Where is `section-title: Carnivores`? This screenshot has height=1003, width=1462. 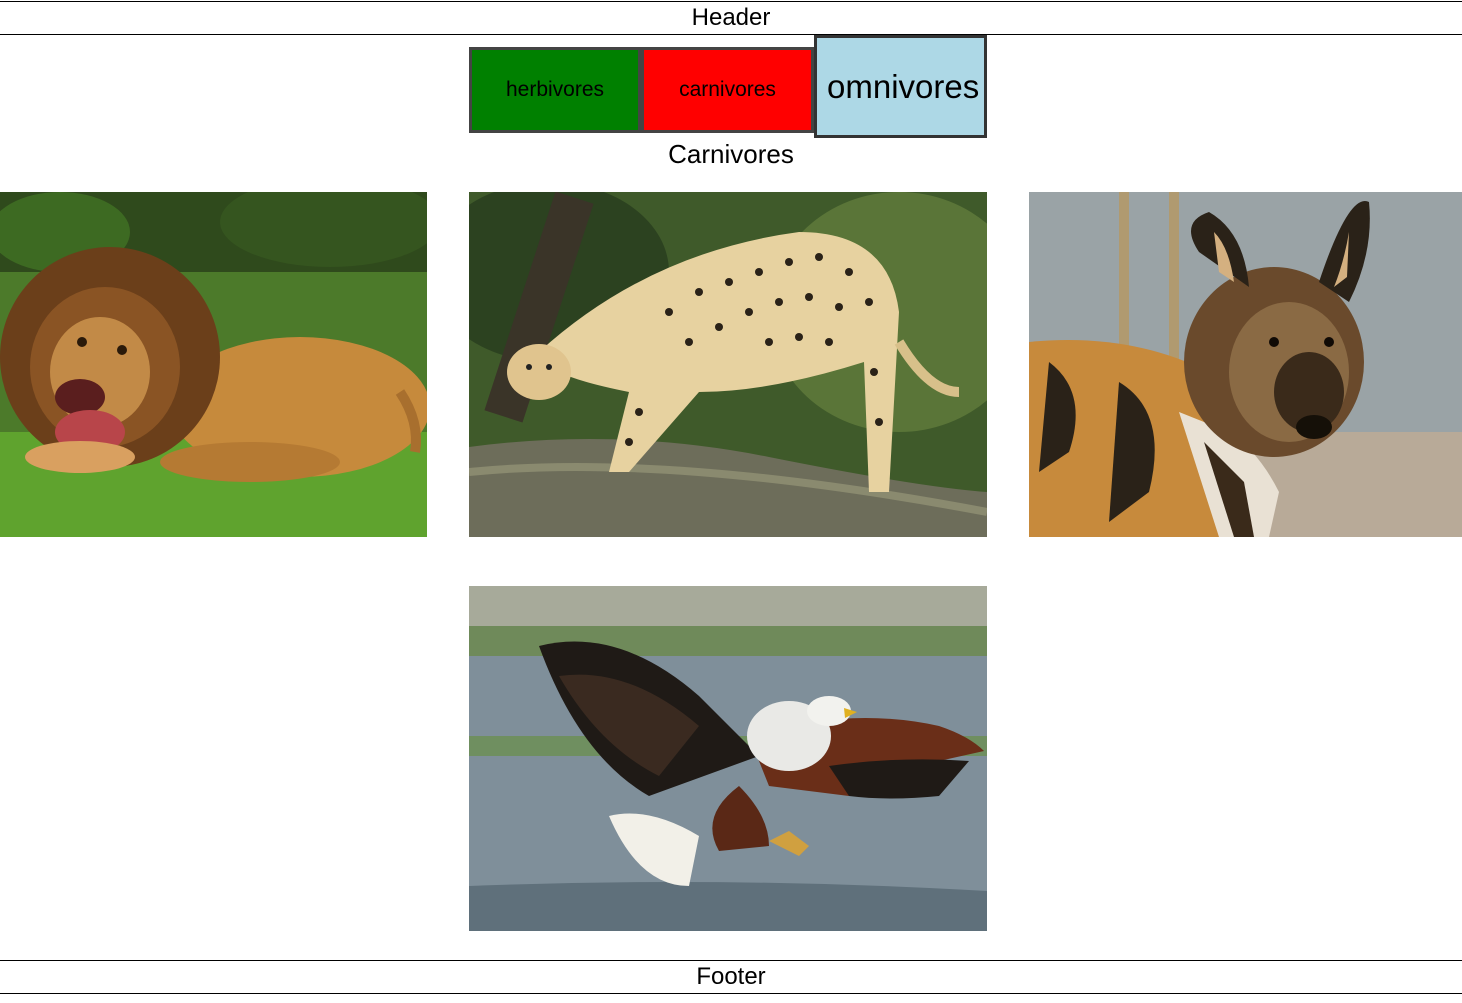 section-title: Carnivores is located at coordinates (731, 154).